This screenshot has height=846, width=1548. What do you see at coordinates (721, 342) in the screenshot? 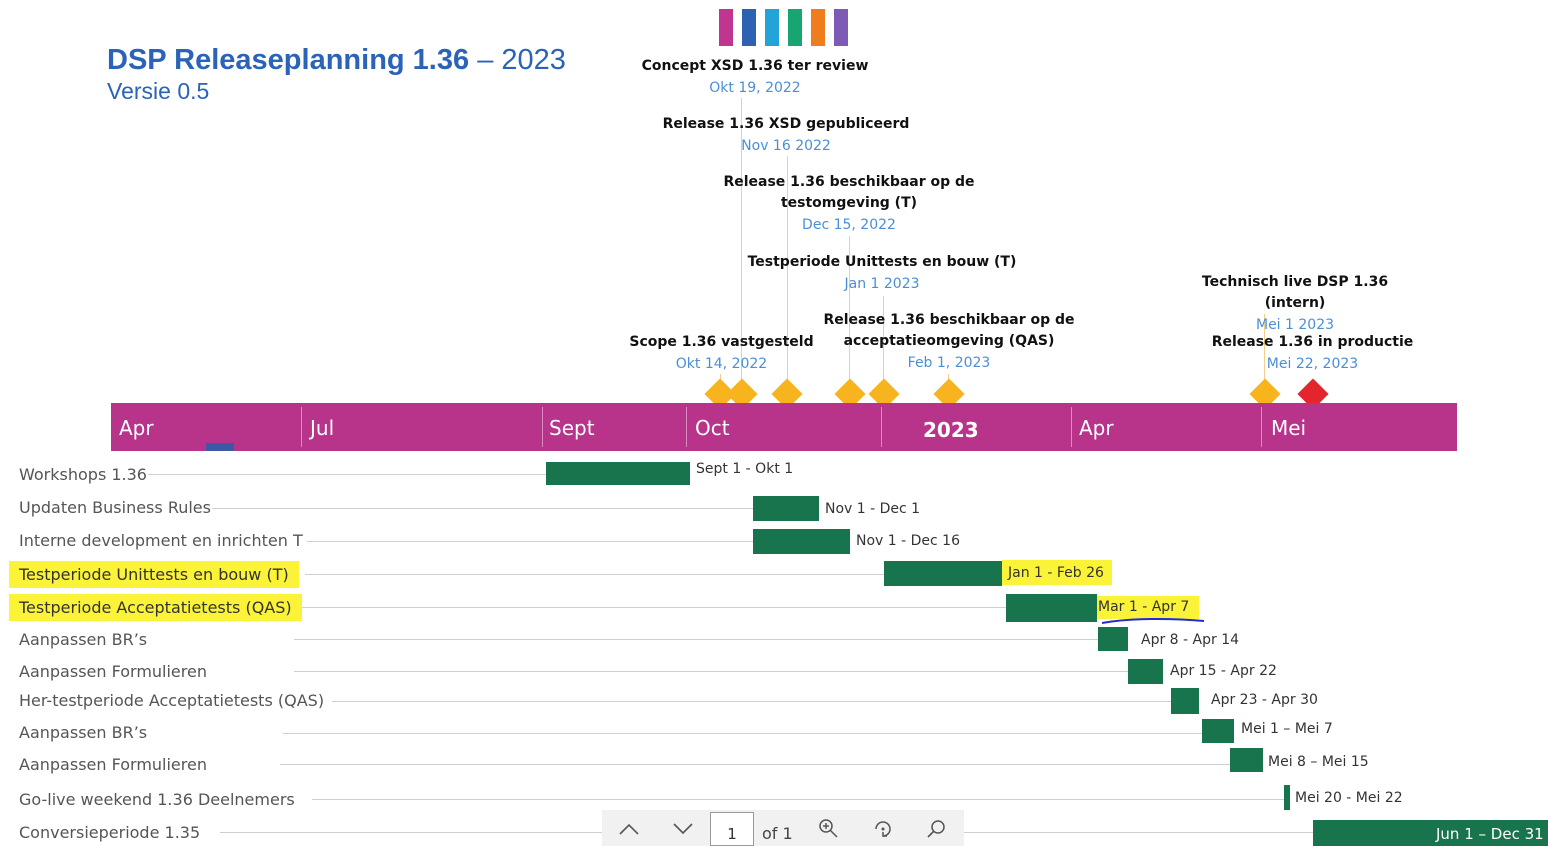
I see `milestone-label: Scope 1.36 vastgesteld` at bounding box center [721, 342].